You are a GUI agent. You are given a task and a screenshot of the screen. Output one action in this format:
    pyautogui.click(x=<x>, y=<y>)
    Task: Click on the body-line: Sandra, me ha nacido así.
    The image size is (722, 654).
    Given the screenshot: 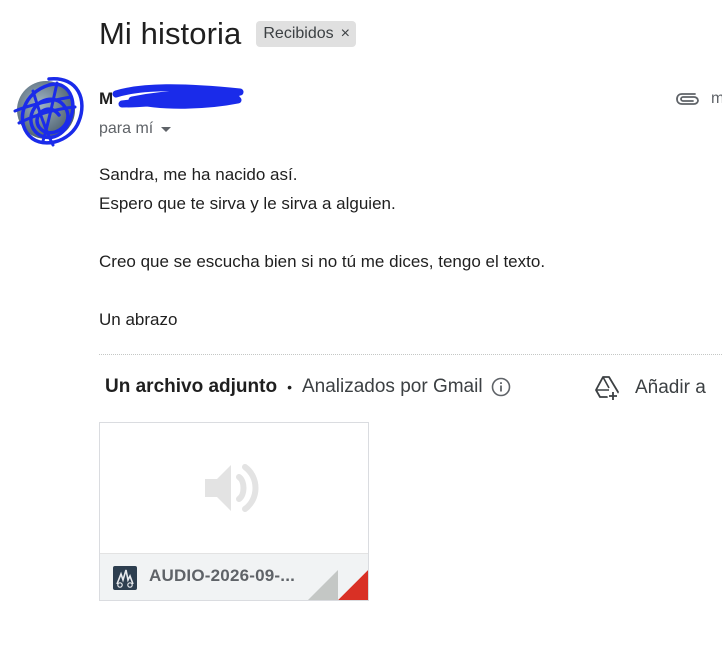 What is the action you would take?
    pyautogui.click(x=198, y=174)
    